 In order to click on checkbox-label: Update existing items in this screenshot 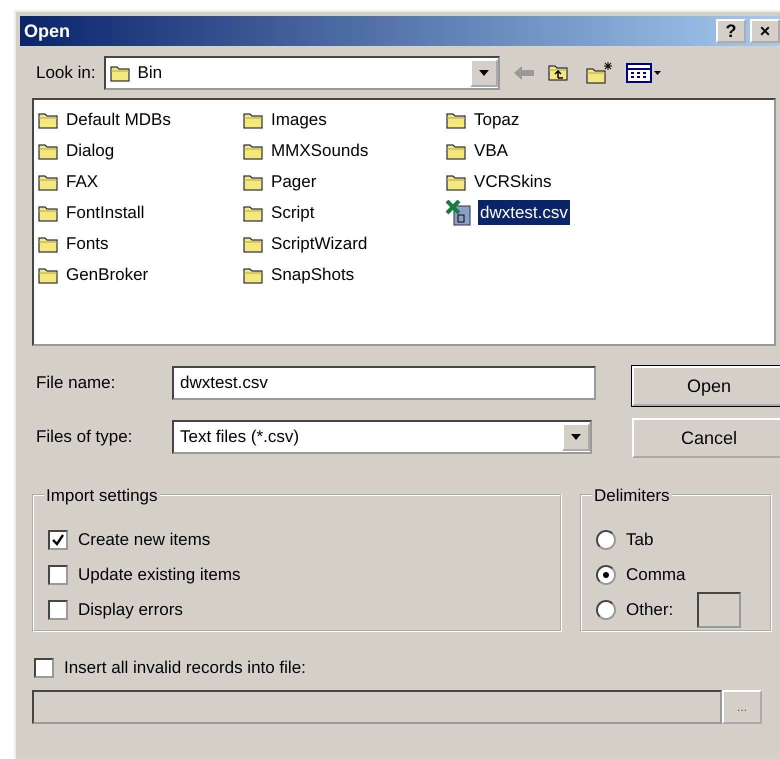, I will do `click(159, 575)`.